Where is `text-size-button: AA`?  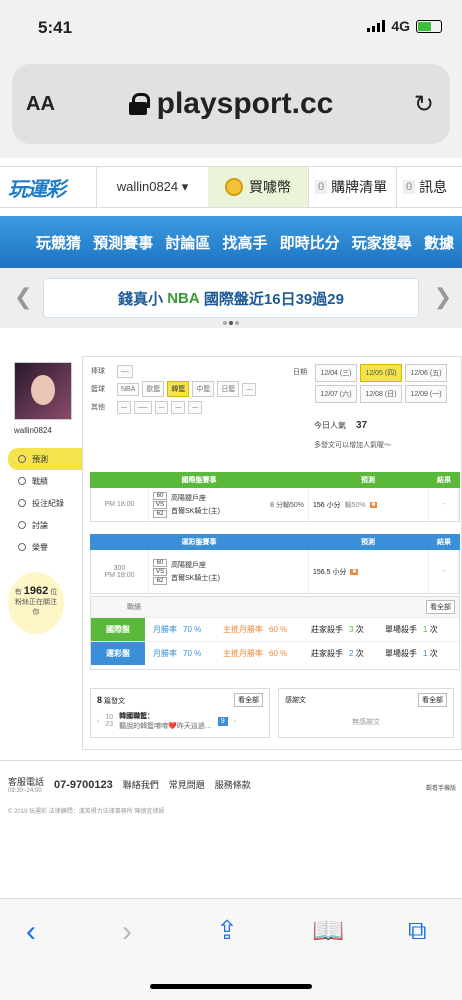 text-size-button: AA is located at coordinates (40, 104).